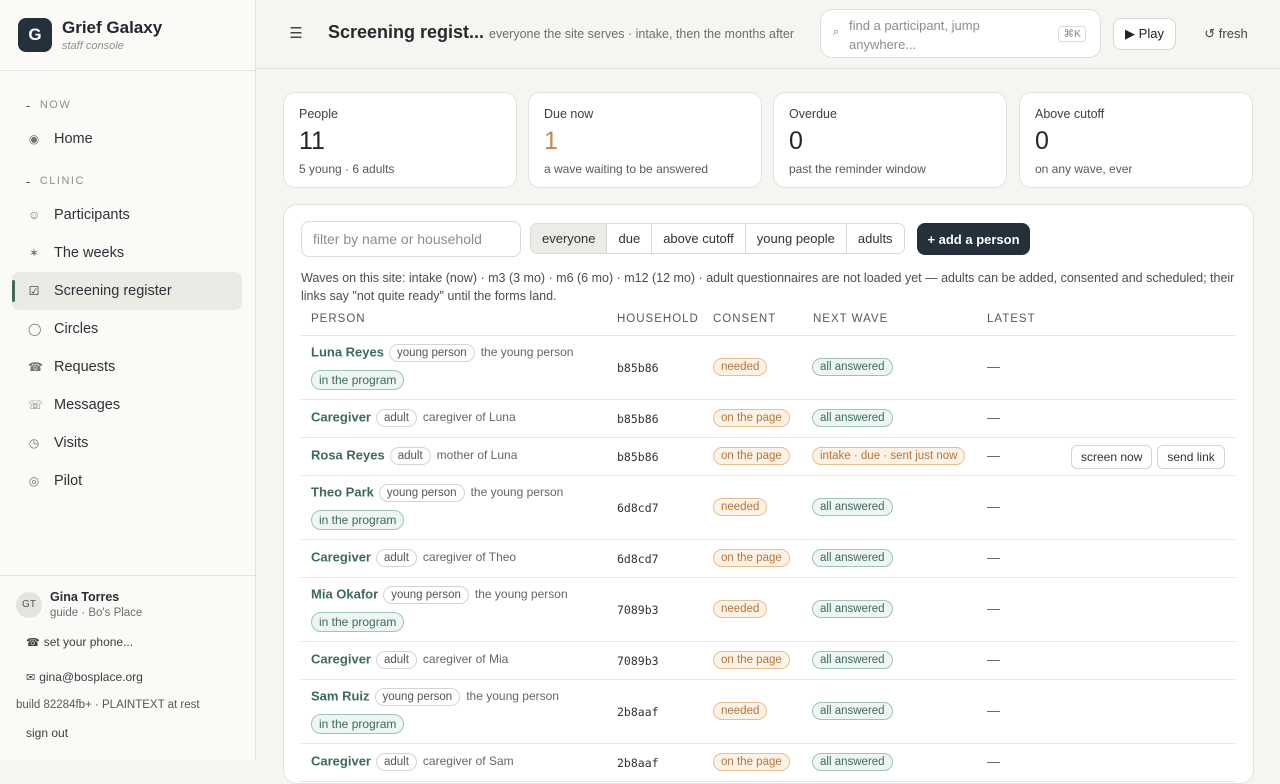 The width and height of the screenshot is (1280, 784). I want to click on segment-above-cutoff: above cutoff, so click(699, 238).